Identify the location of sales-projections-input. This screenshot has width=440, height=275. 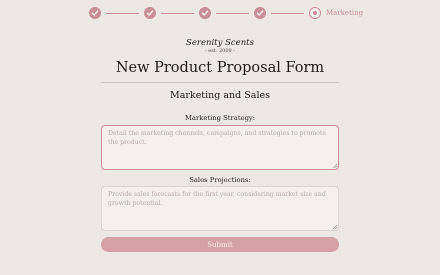
(220, 208).